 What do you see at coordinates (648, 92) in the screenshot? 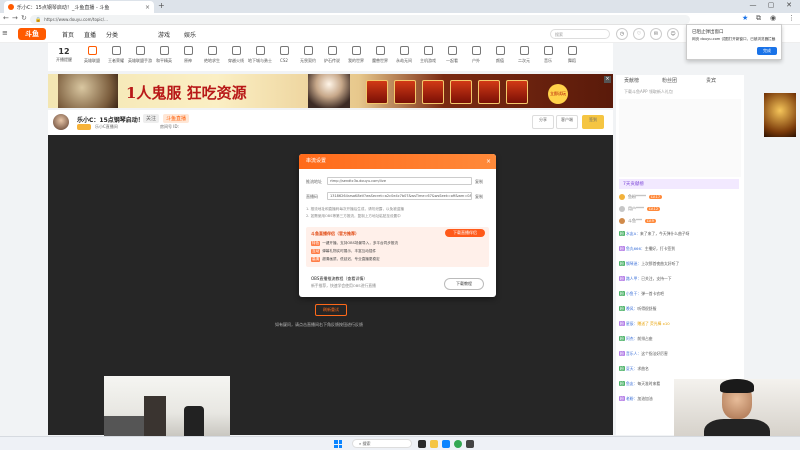
I see `sidebar-promo: 下载斗鱼APP 领取新人礼包` at bounding box center [648, 92].